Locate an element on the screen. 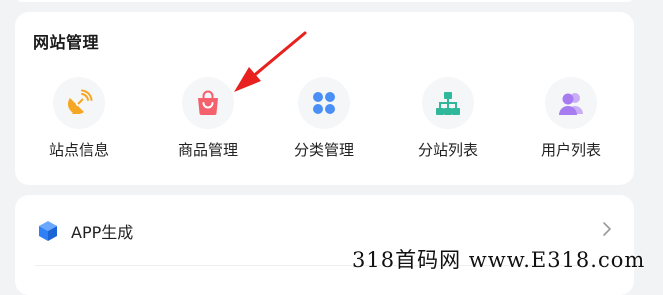  grid-item-site-info: 站点信息 is located at coordinates (79, 118).